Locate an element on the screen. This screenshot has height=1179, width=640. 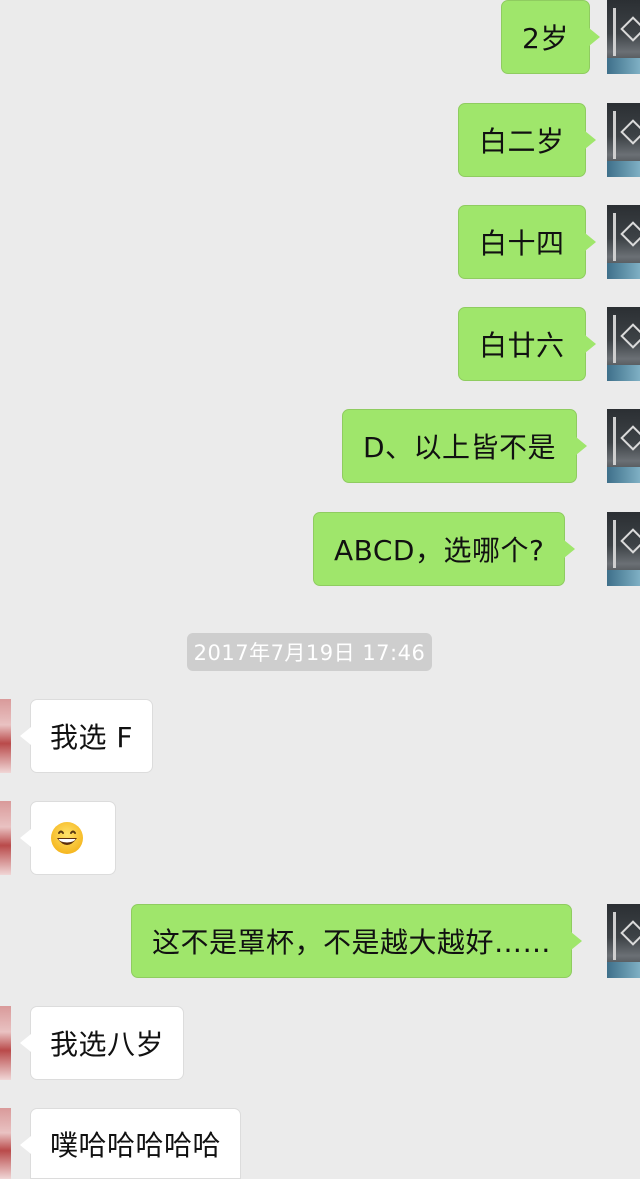
timestamp-text: 2017年7月19日 17:46 is located at coordinates (309, 653).